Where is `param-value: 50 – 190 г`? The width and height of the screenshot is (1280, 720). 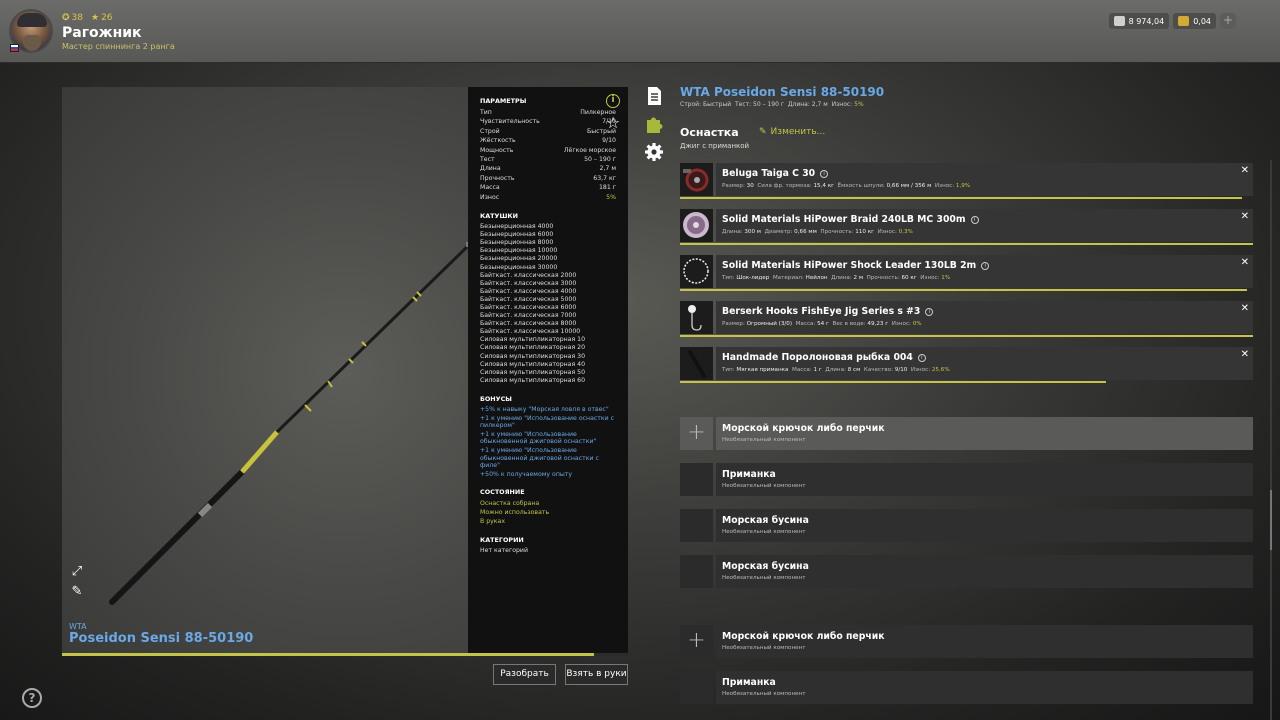
param-value: 50 – 190 г is located at coordinates (600, 160).